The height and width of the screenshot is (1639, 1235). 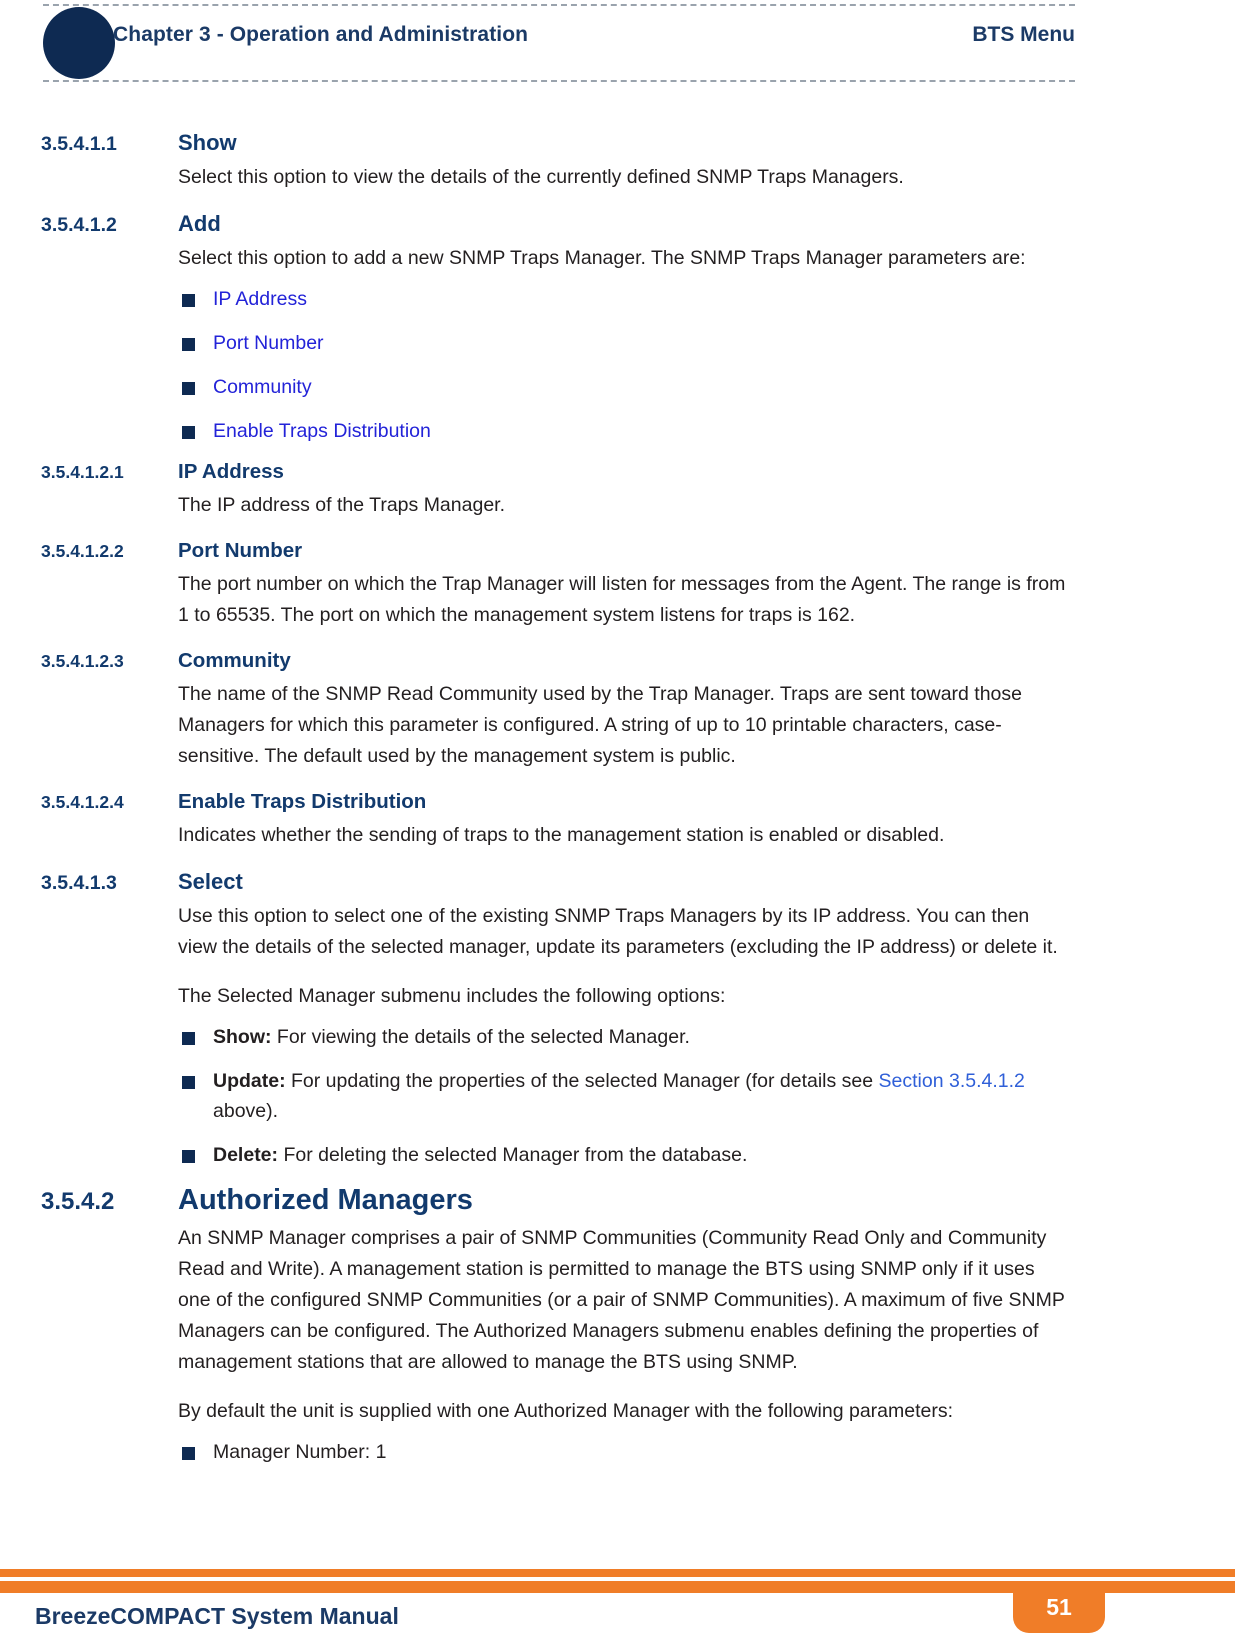 I want to click on heading-number: 3.5.4.2, so click(x=78, y=1201).